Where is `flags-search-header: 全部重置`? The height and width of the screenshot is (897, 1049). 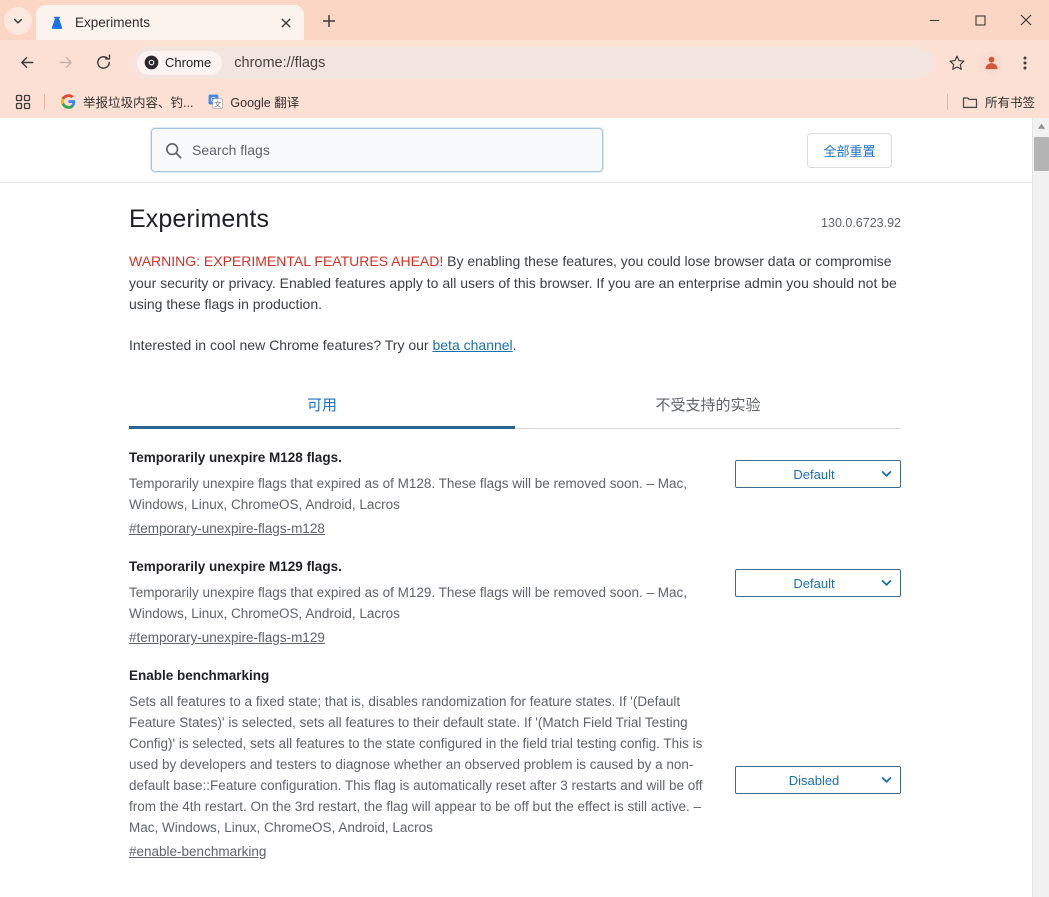 flags-search-header: 全部重置 is located at coordinates (516, 150).